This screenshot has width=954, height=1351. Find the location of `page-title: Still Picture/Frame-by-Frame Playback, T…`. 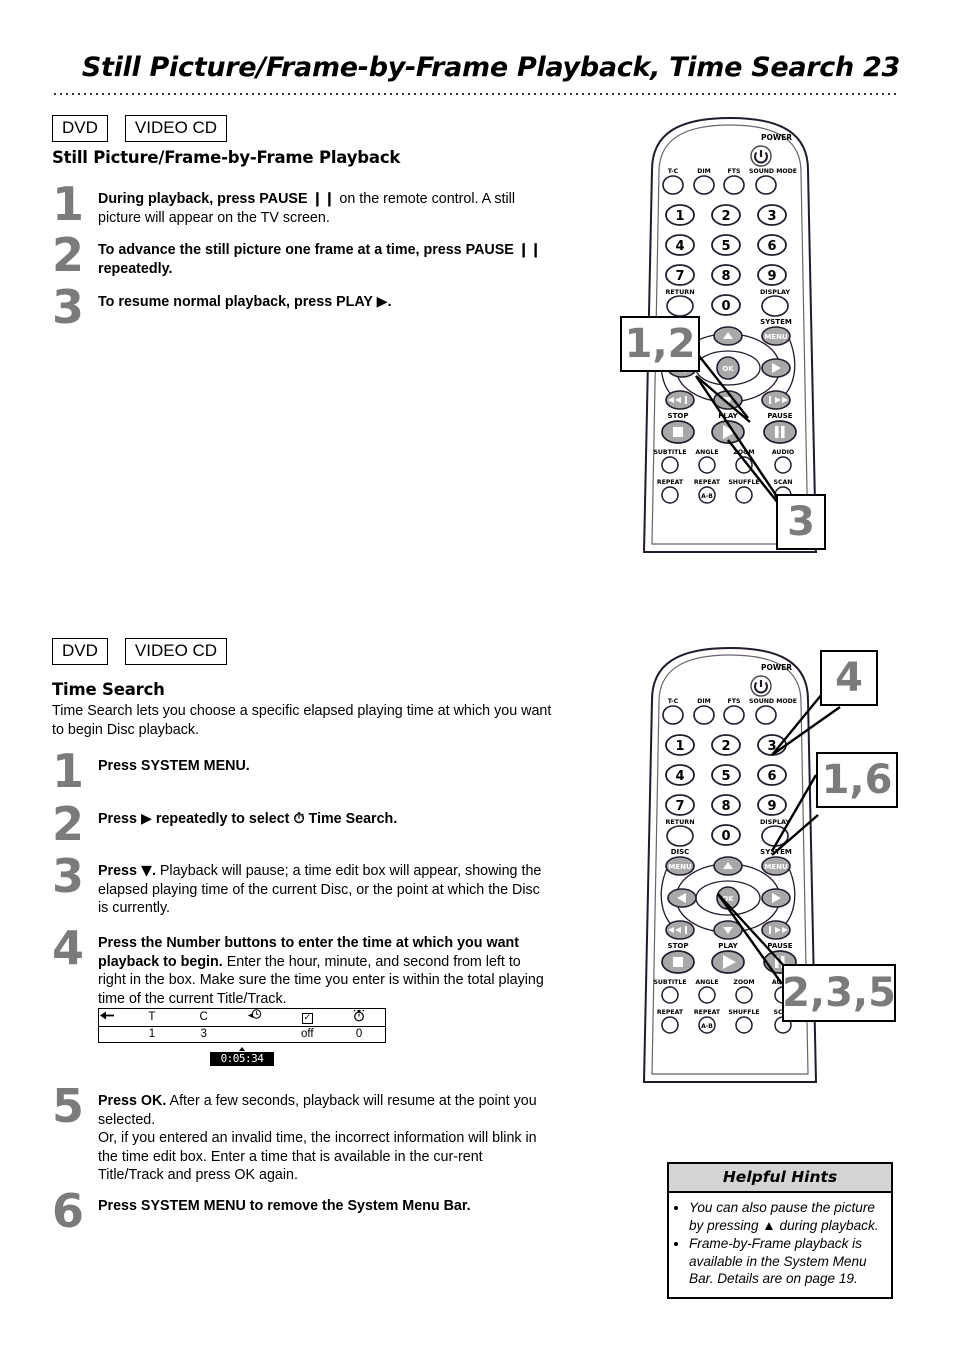

page-title: Still Picture/Frame-by-Frame Playback, T… is located at coordinates (490, 67).